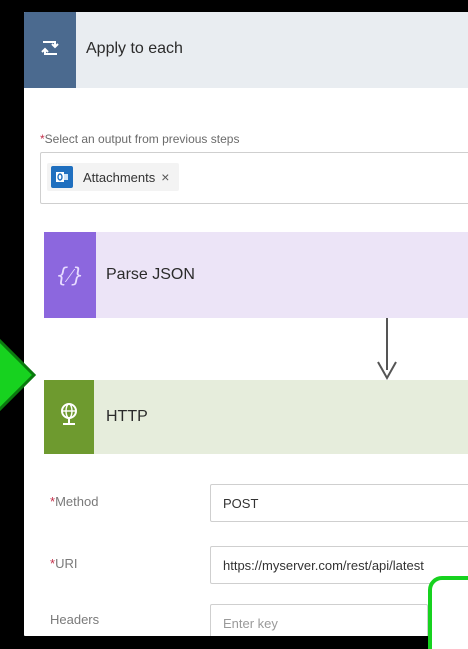 The image size is (468, 649). Describe the element at coordinates (119, 177) in the screenshot. I see `attachments-token-label: Attachments` at that location.